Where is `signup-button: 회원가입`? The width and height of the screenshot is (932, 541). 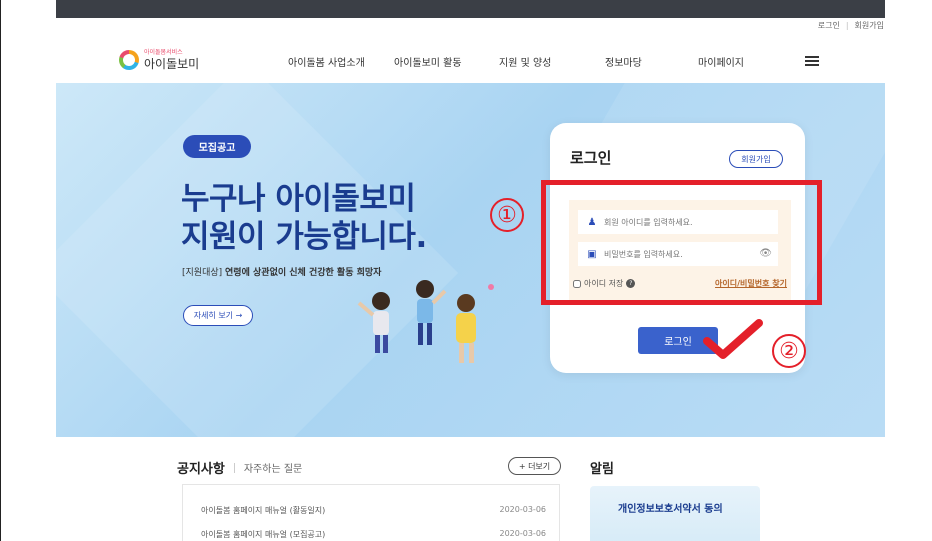 signup-button: 회원가입 is located at coordinates (756, 159).